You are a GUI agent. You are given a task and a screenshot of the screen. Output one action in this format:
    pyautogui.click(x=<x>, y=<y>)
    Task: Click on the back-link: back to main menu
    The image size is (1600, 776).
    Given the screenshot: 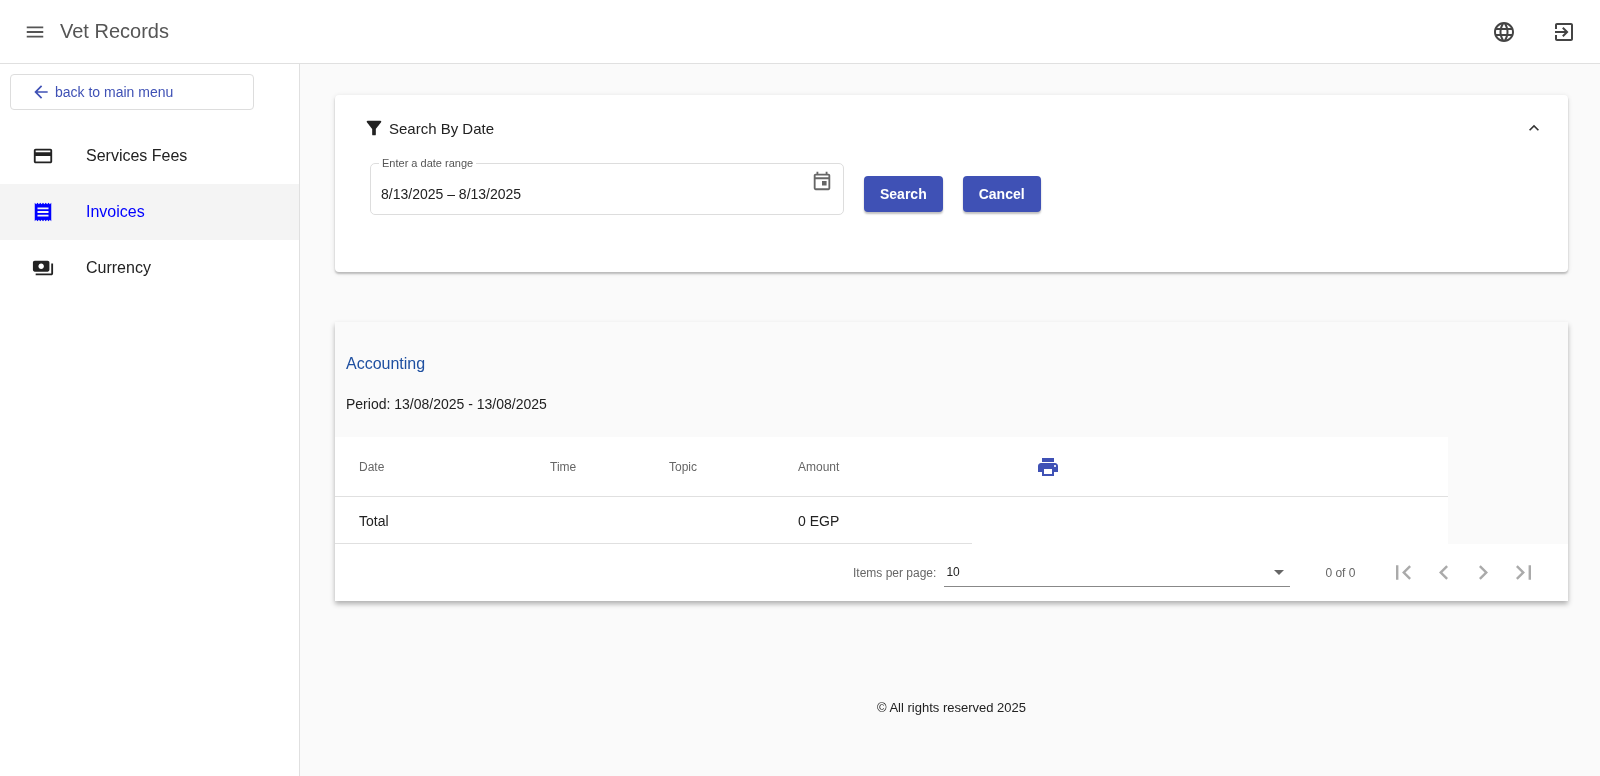 What is the action you would take?
    pyautogui.click(x=132, y=92)
    